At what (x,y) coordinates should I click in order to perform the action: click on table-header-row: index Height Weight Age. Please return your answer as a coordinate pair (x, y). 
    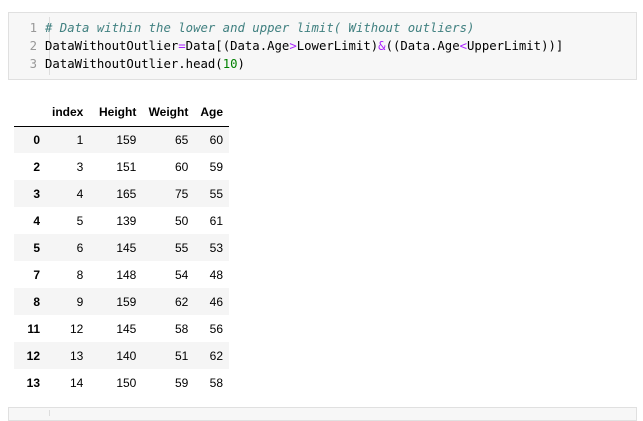
    Looking at the image, I should click on (122, 113).